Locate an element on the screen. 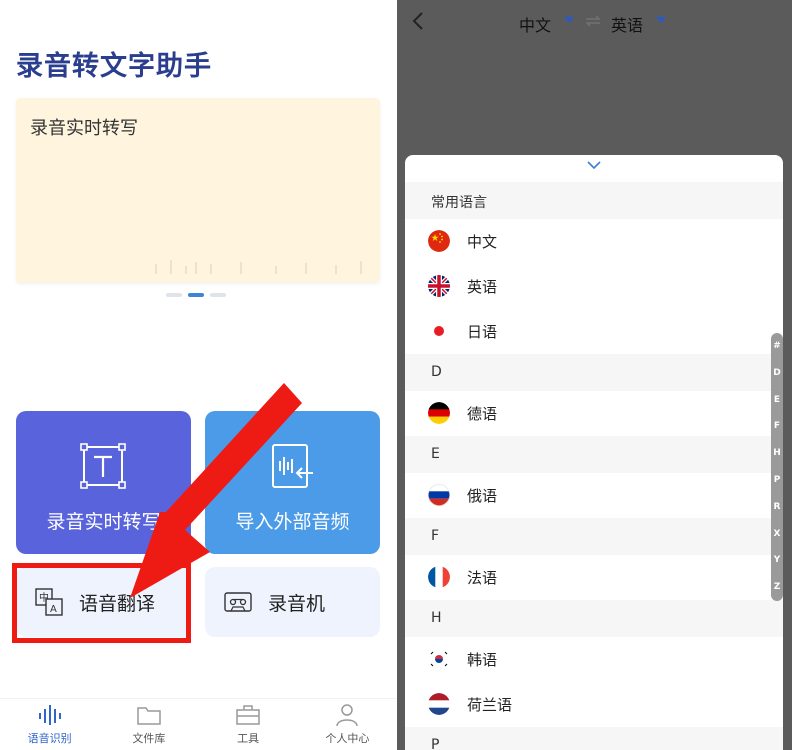  recorder-tile: 录音机 is located at coordinates (292, 602).